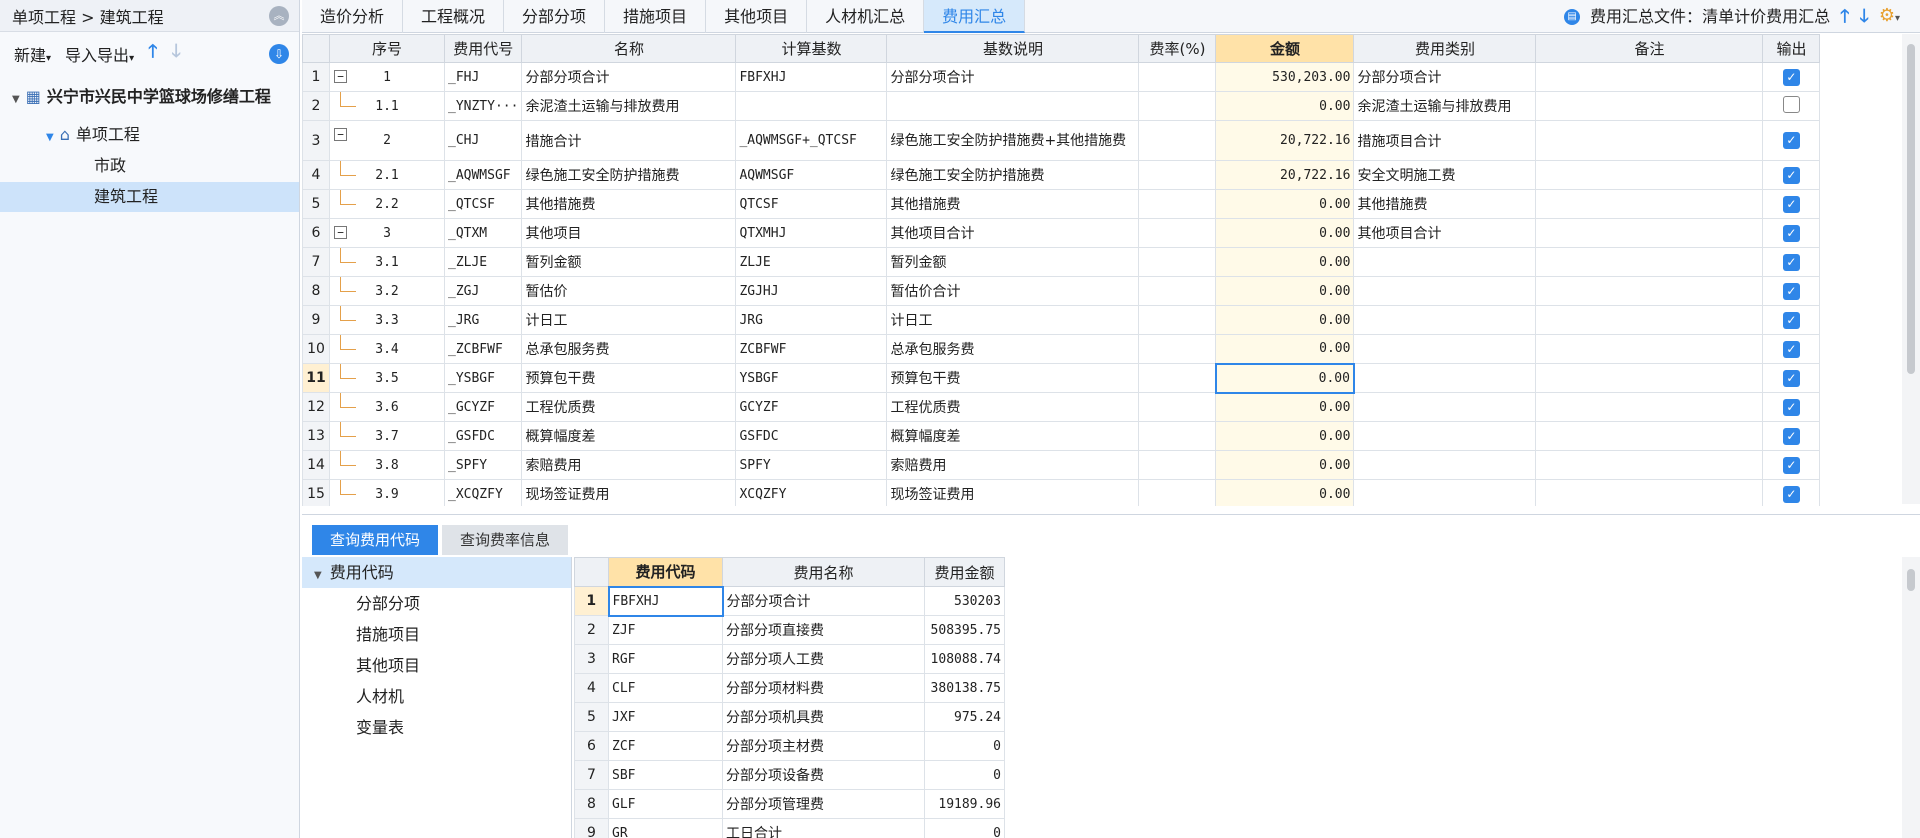  I want to click on cell-name: 分部分项设备费, so click(823, 775).